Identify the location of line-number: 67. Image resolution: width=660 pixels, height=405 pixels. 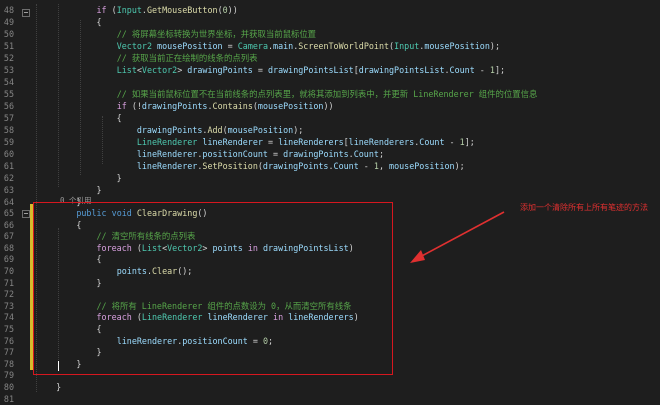
(8, 236).